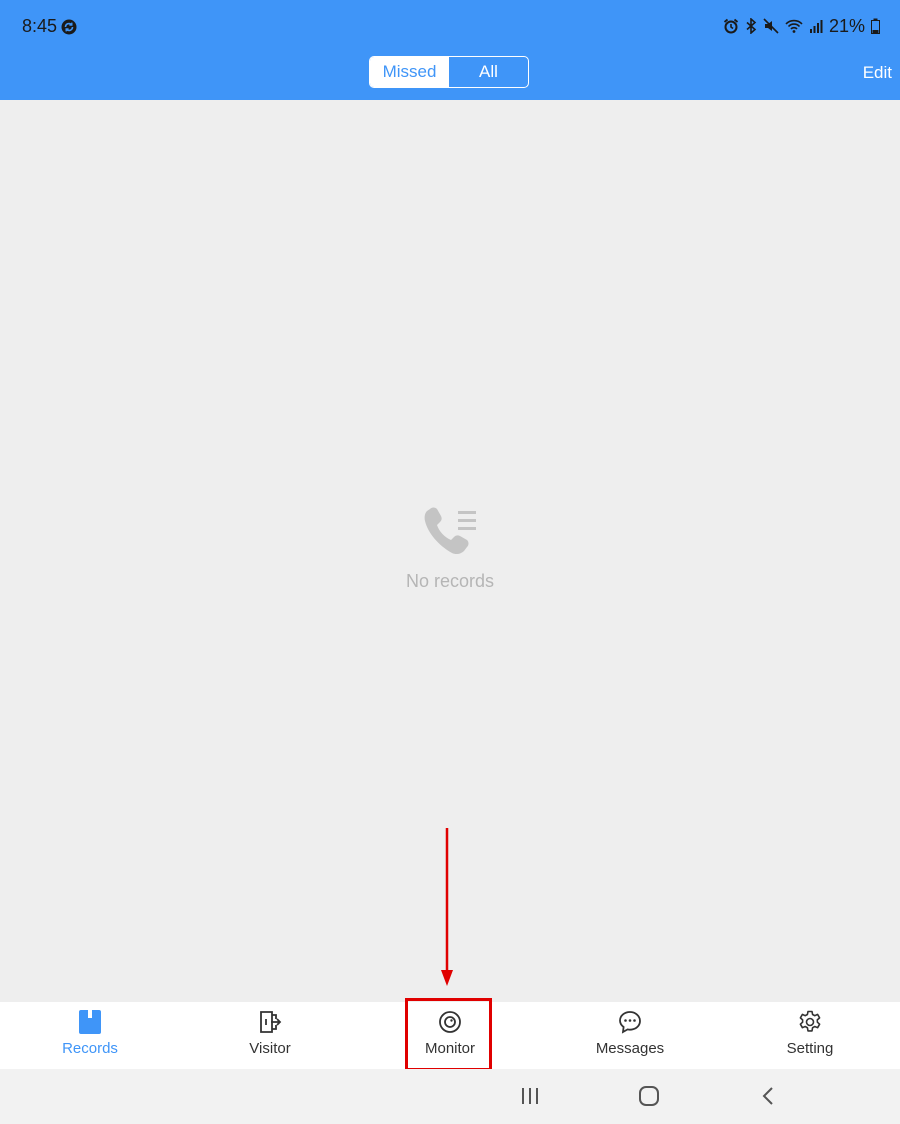 This screenshot has width=900, height=1124. Describe the element at coordinates (846, 25) in the screenshot. I see `battery-percent: 21%` at that location.